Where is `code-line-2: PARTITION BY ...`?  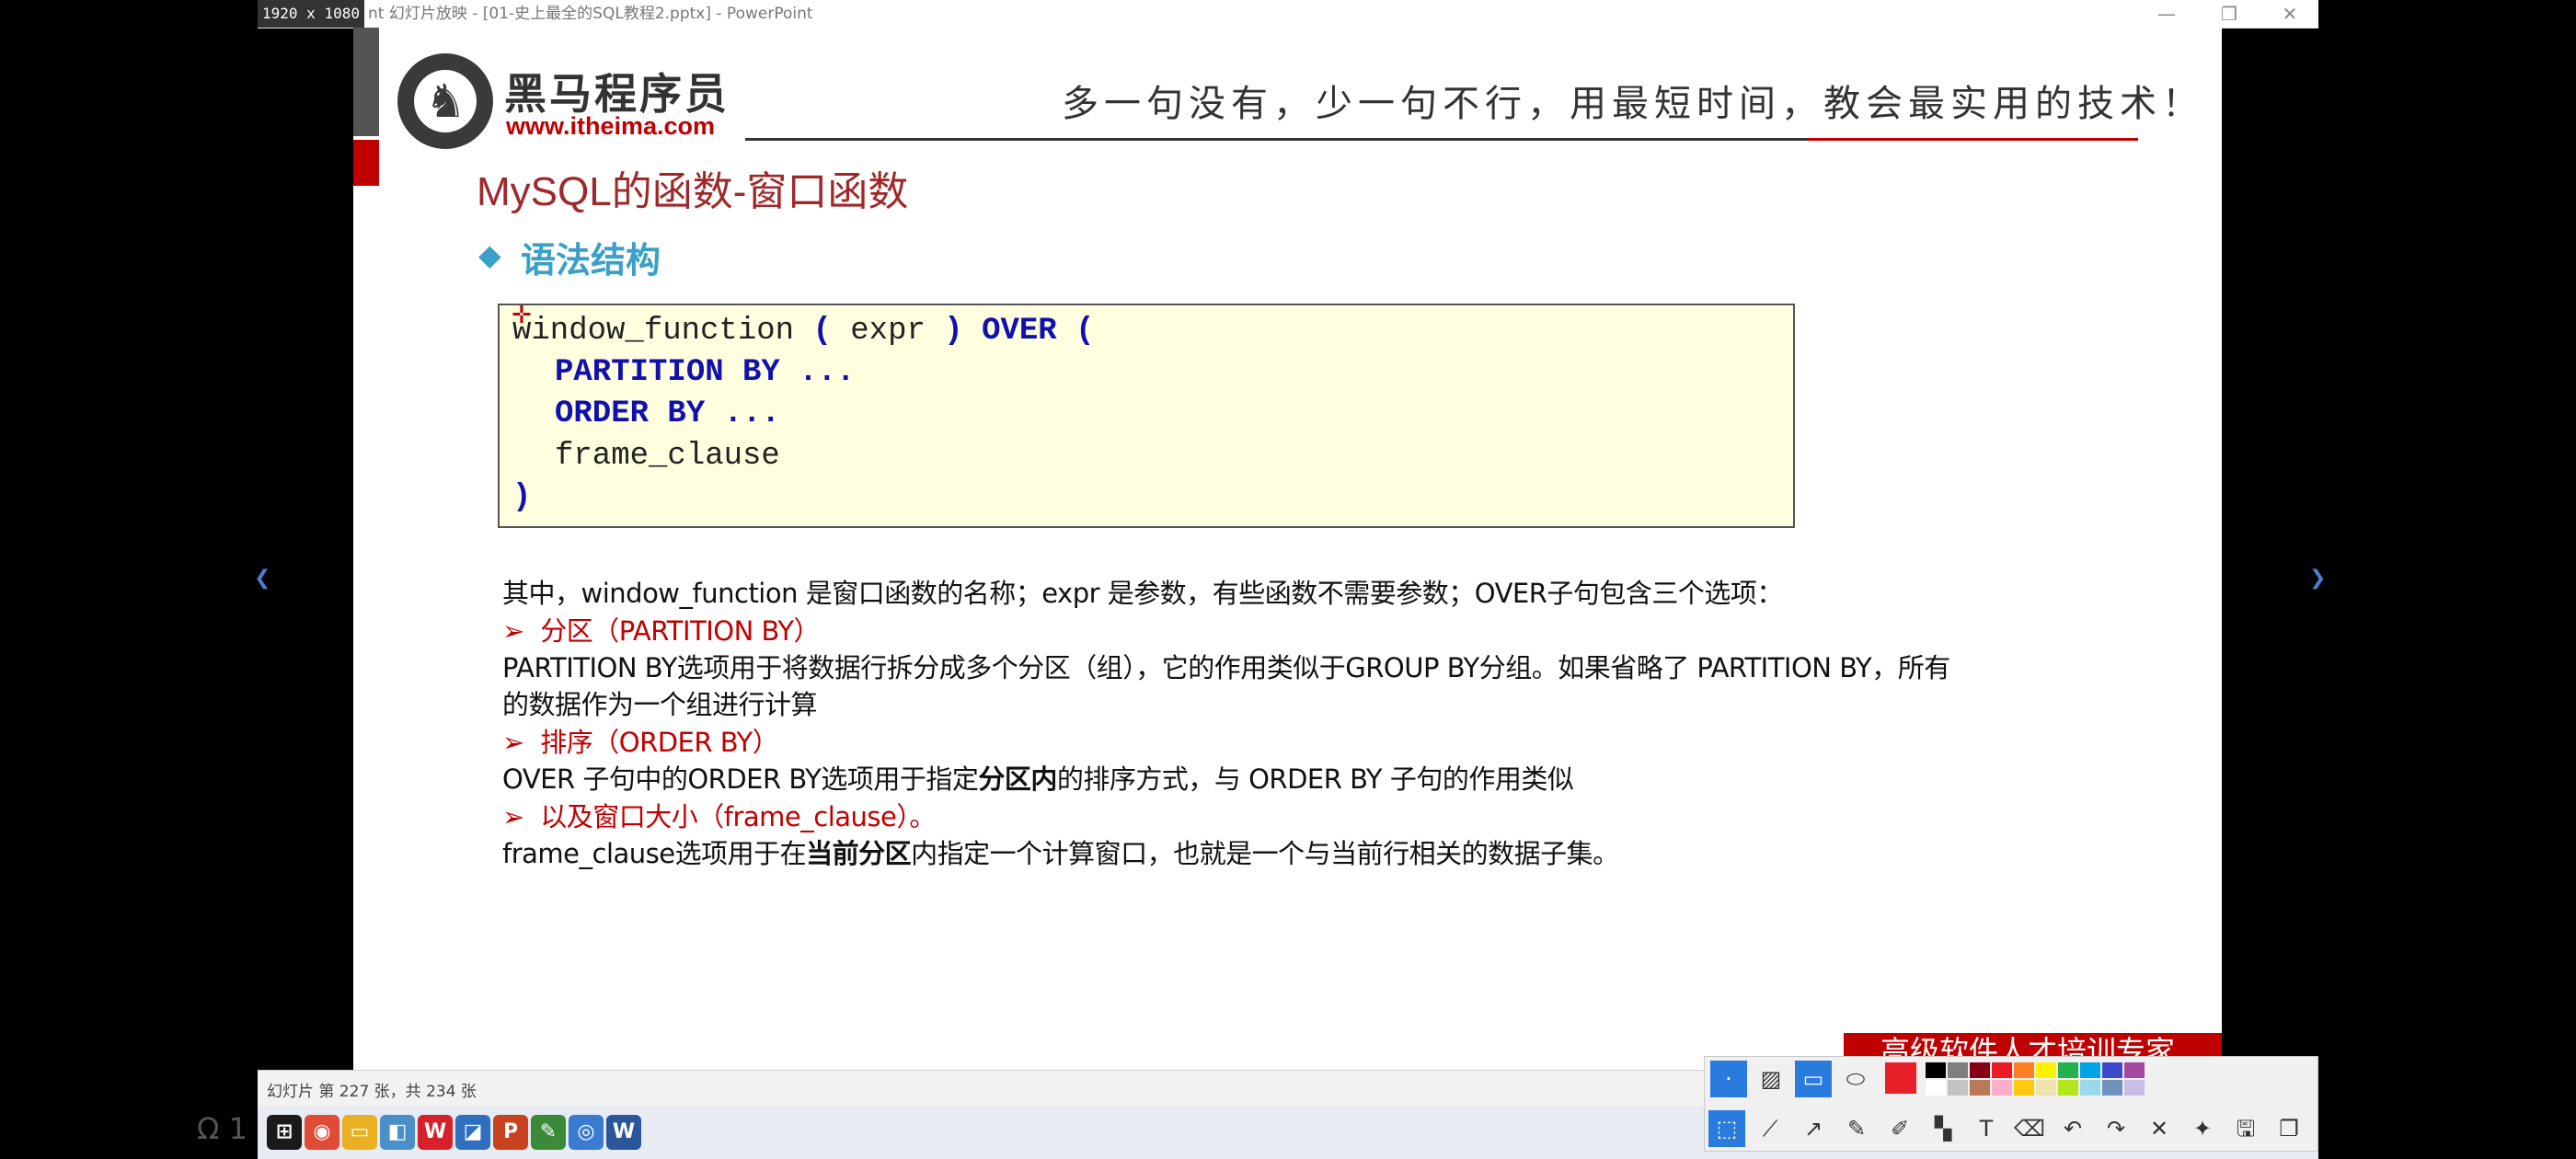
code-line-2: PARTITION BY ... is located at coordinates (705, 373).